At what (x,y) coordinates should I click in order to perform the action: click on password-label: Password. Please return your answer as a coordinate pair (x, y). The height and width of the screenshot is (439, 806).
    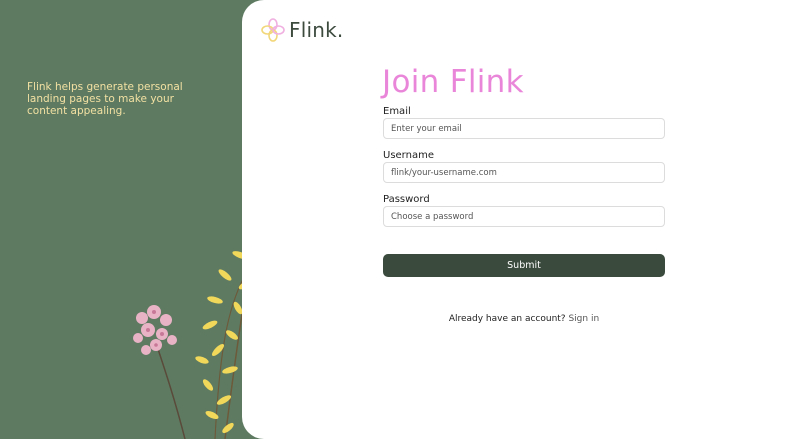
    Looking at the image, I should click on (406, 199).